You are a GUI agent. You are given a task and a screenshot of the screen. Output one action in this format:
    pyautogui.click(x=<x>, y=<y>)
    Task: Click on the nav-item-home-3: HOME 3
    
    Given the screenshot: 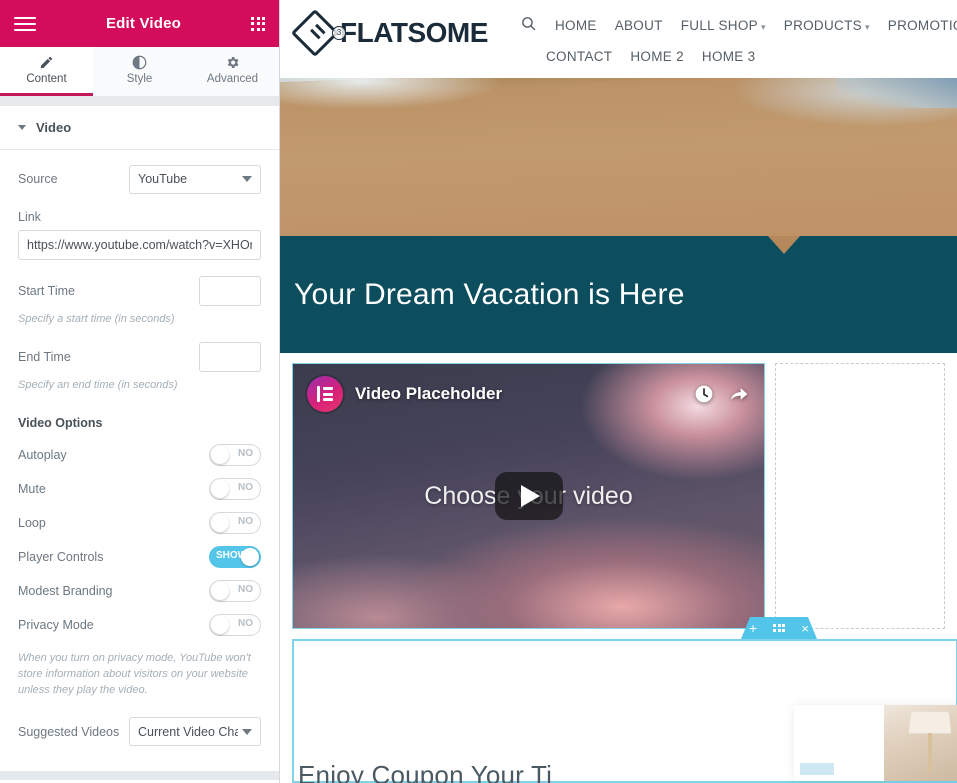 What is the action you would take?
    pyautogui.click(x=729, y=56)
    